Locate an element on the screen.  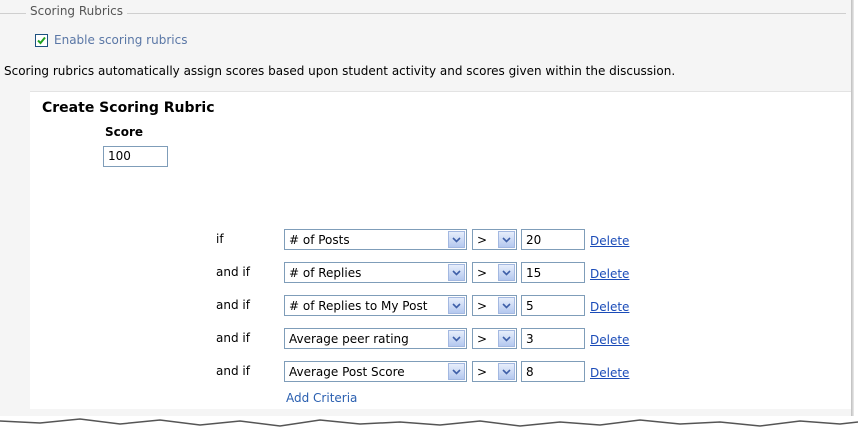
criteria-value-input: 15 is located at coordinates (553, 272).